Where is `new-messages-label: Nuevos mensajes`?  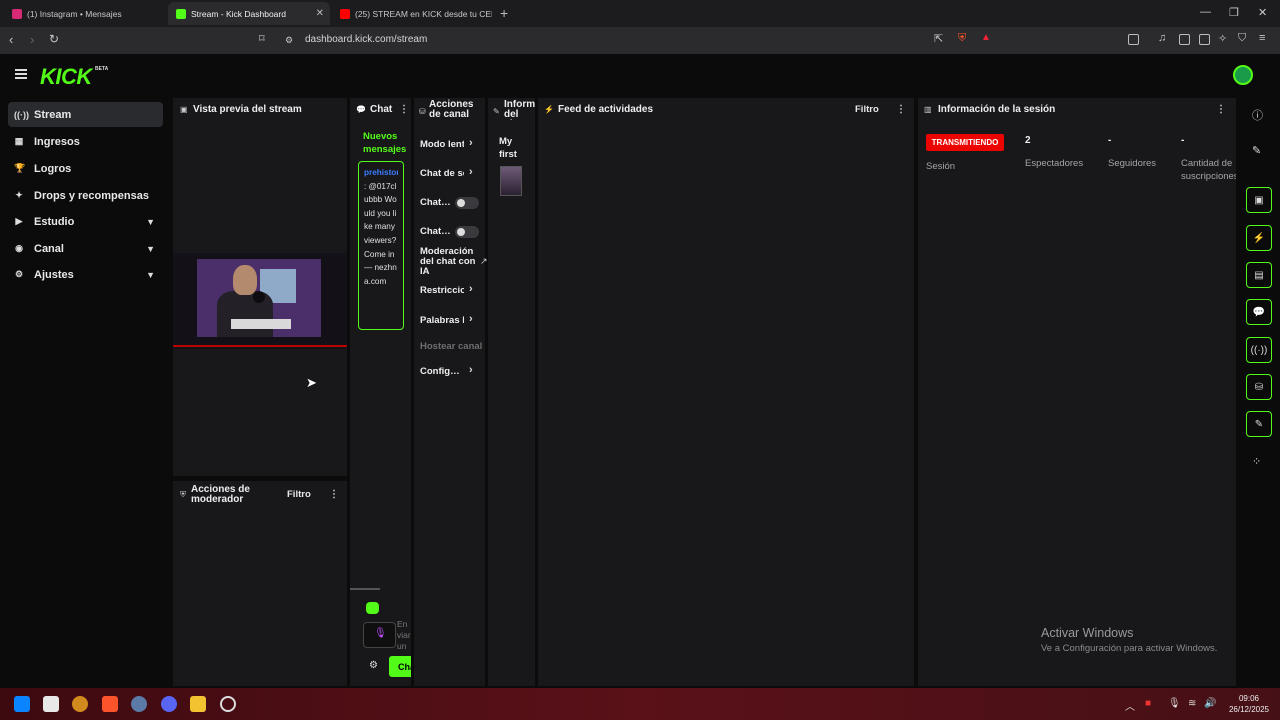
new-messages-label: Nuevos mensajes is located at coordinates (386, 143).